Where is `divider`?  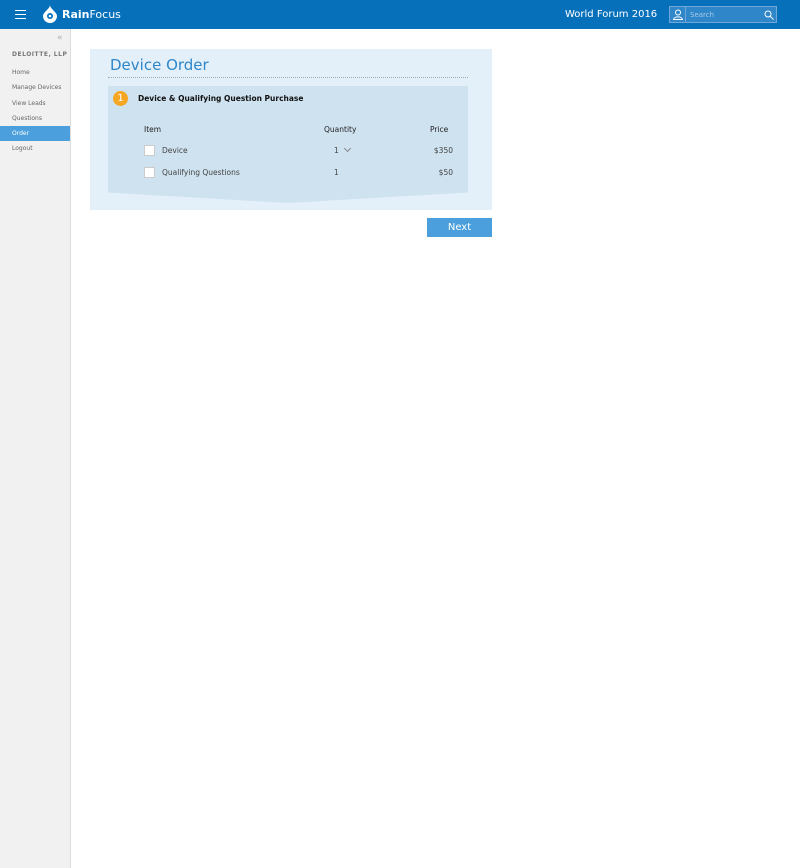
divider is located at coordinates (288, 77).